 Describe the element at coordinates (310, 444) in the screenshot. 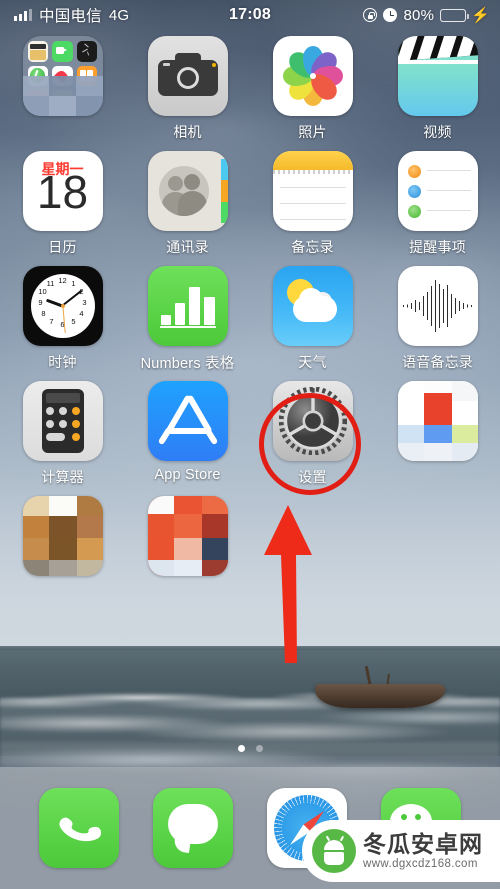

I see `settings-highlight-ring` at that location.